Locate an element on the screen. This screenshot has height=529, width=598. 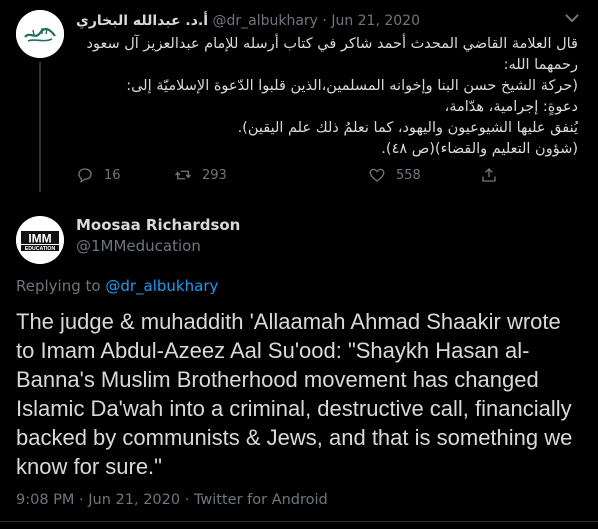
tweet-actions: 16 293 558 is located at coordinates (306, 177).